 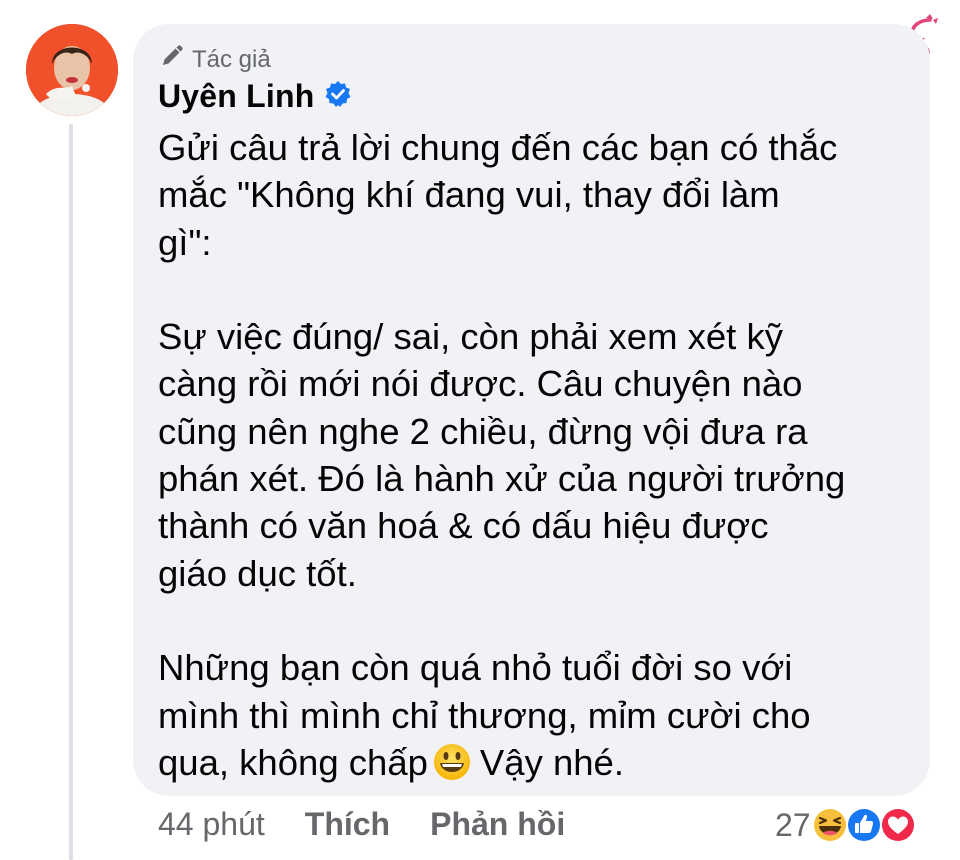 I want to click on love-icon, so click(x=898, y=825).